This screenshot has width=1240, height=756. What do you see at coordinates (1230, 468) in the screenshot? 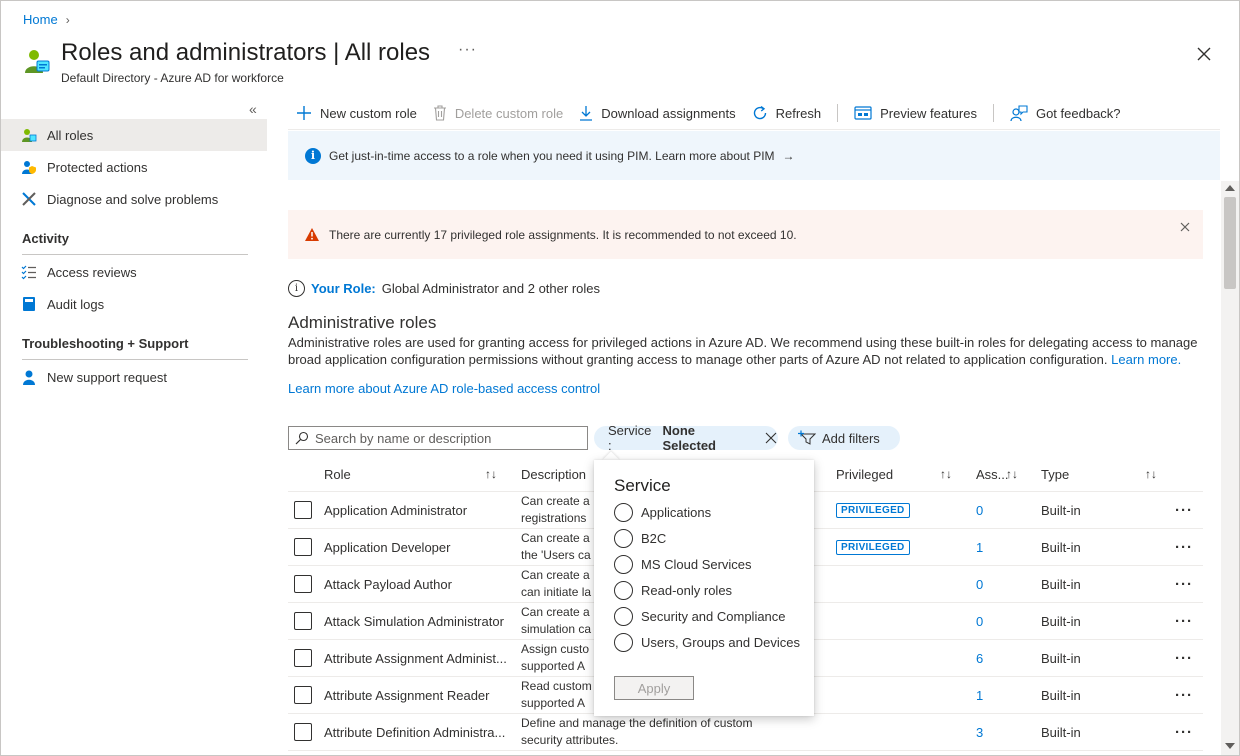
I see `vertical-scrollbar` at bounding box center [1230, 468].